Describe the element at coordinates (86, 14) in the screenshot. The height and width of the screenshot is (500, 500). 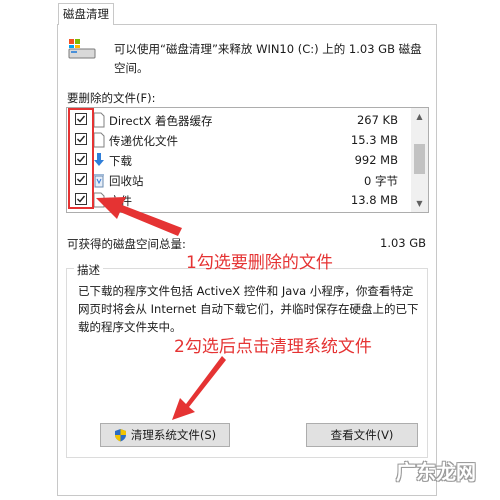
I see `tab-disk-cleanup: 磁盘清理` at that location.